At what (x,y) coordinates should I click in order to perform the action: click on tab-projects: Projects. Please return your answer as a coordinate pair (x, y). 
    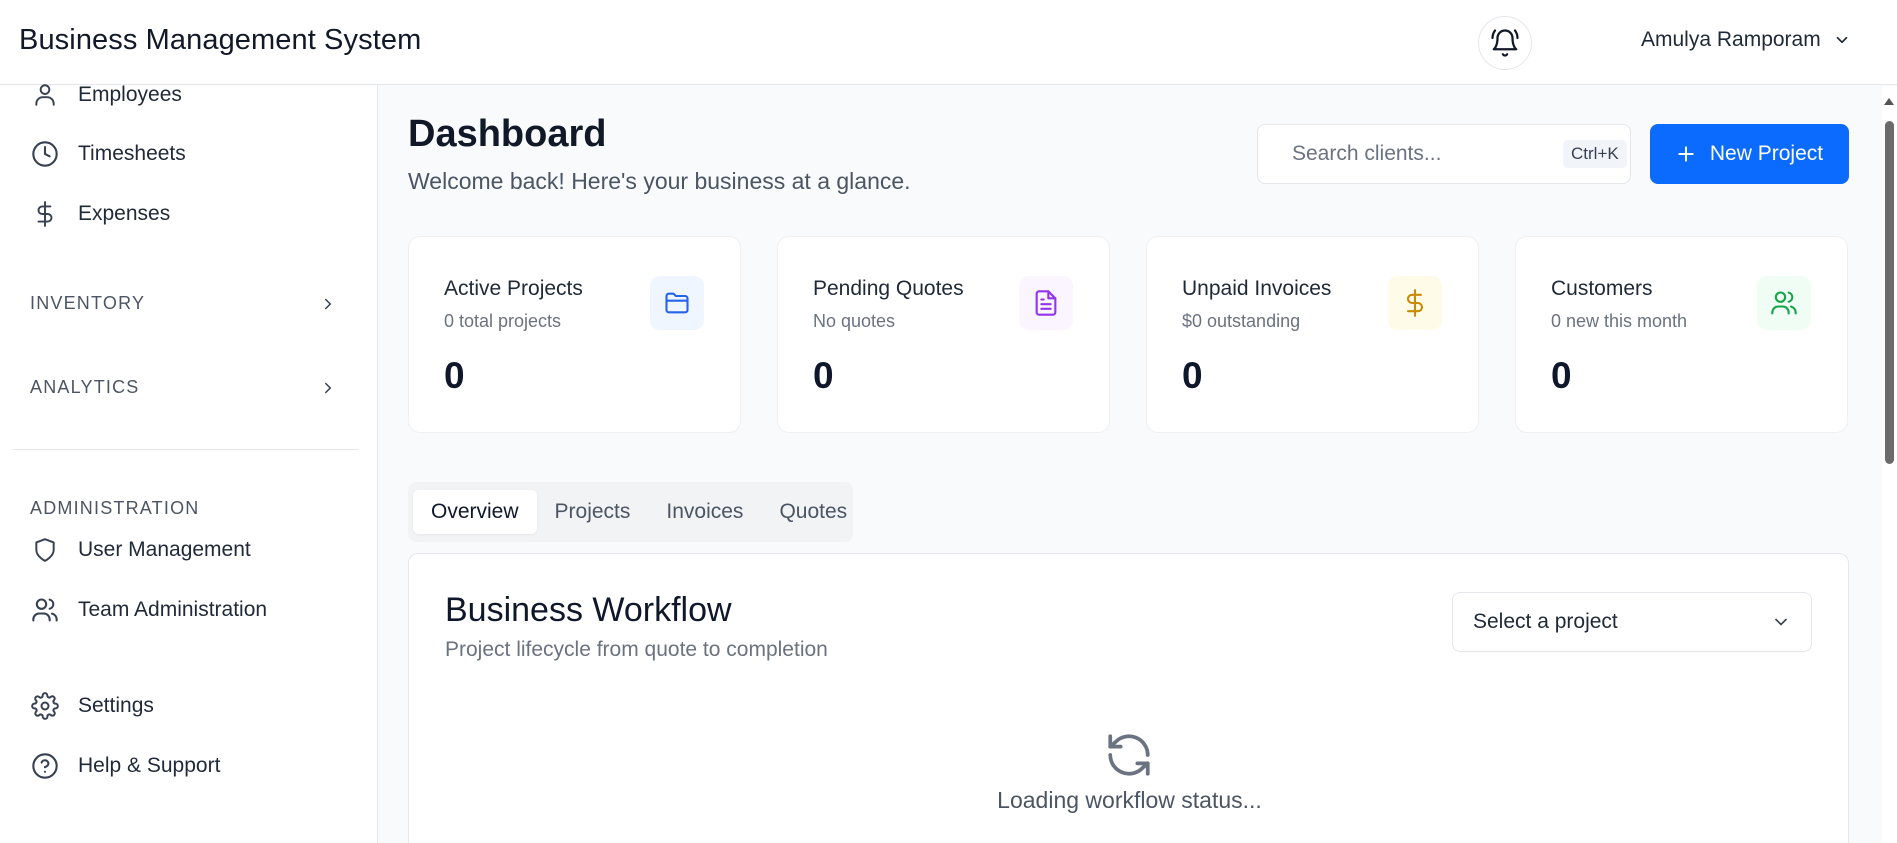
    Looking at the image, I should click on (593, 512).